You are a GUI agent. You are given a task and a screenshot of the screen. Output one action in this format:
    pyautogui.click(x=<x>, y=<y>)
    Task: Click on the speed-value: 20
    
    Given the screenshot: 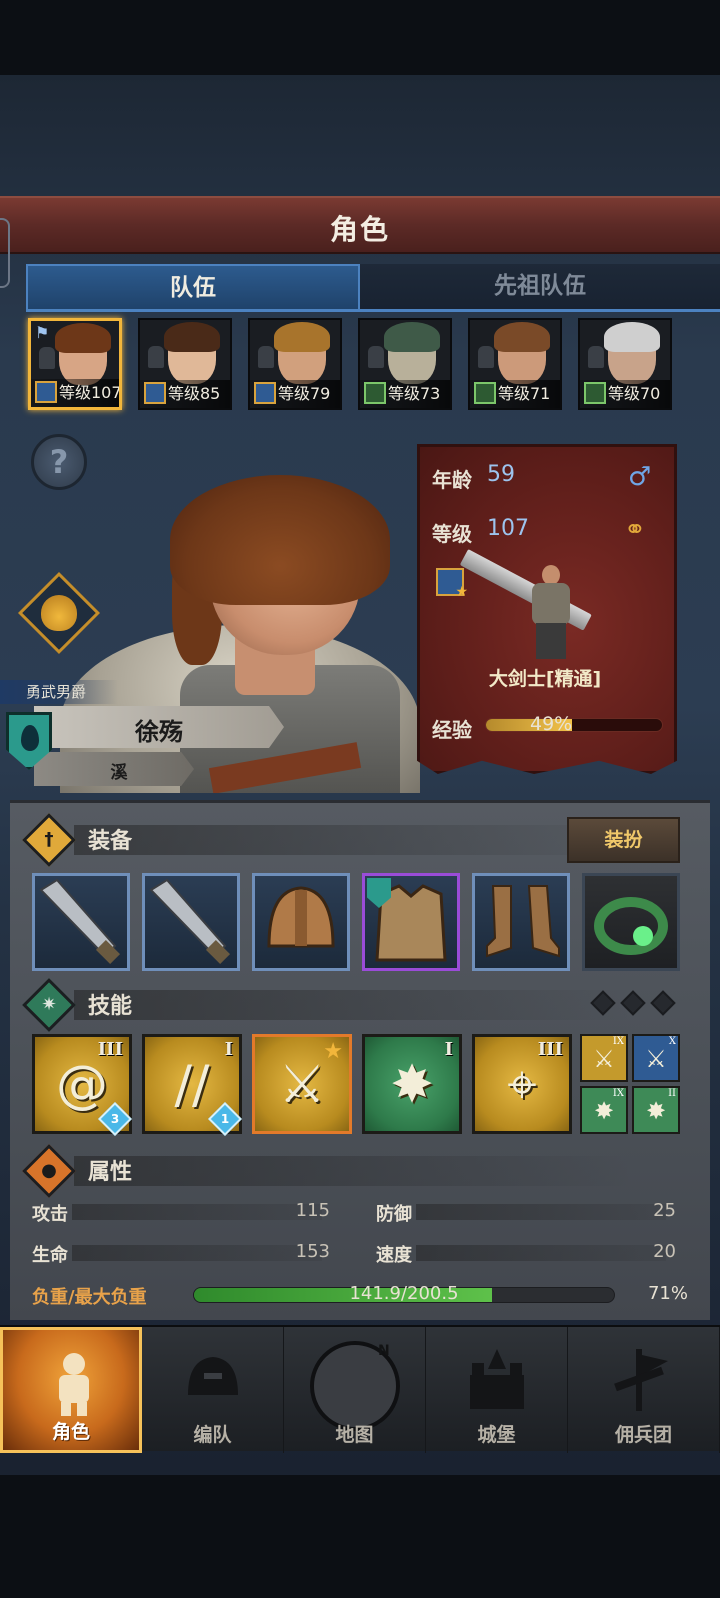 What is the action you would take?
    pyautogui.click(x=664, y=1251)
    